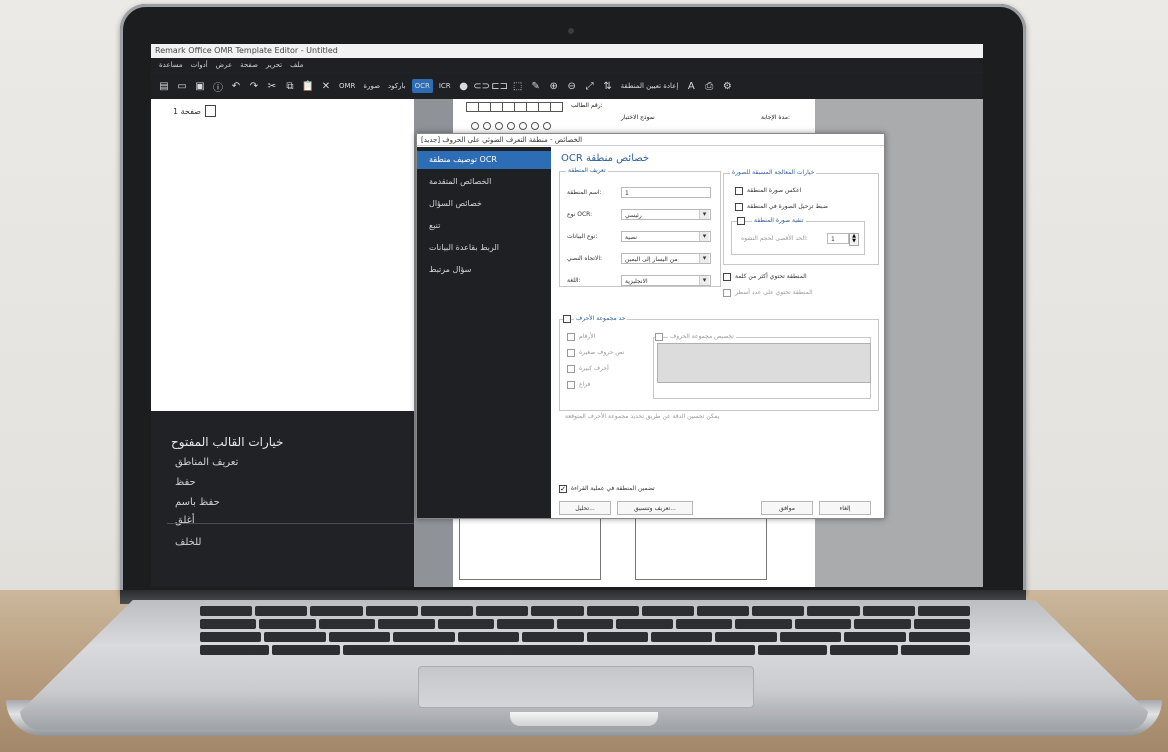 This screenshot has height=752, width=1168. I want to click on deskew-image-checkbox, so click(739, 207).